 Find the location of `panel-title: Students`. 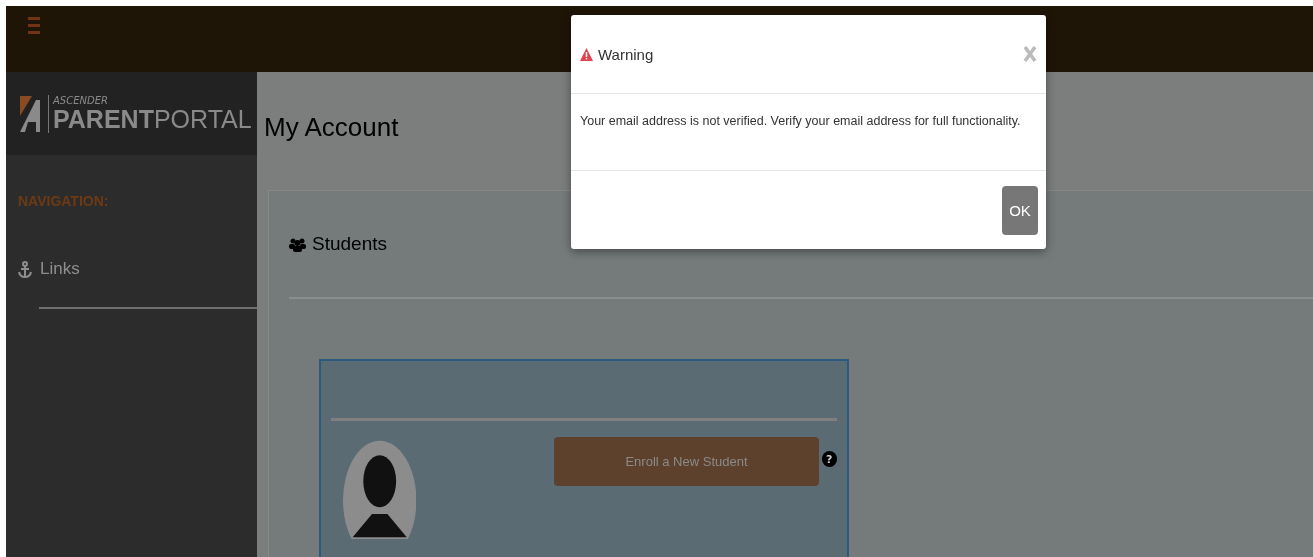

panel-title: Students is located at coordinates (349, 244).